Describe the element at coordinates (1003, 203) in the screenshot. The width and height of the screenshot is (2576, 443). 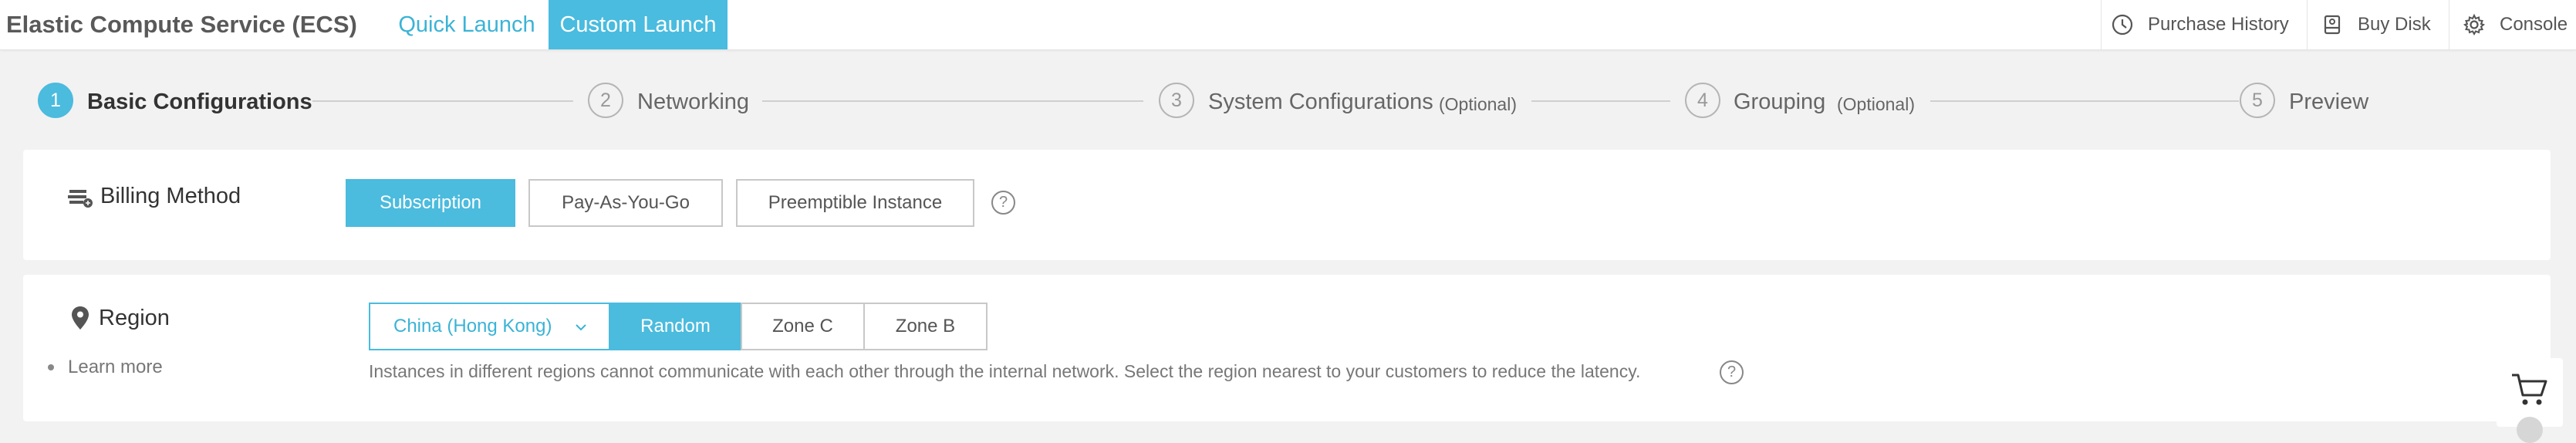
I see `billing-help-icon: ?` at that location.